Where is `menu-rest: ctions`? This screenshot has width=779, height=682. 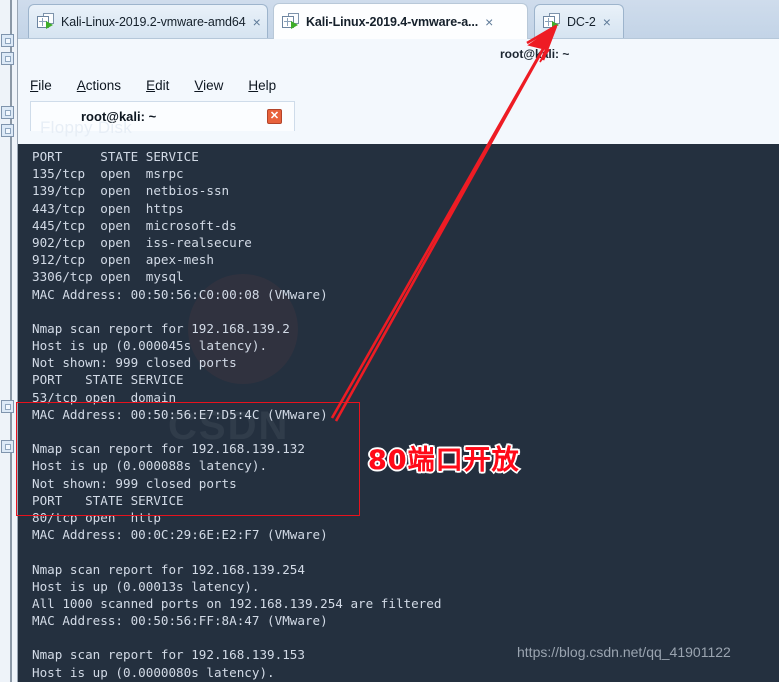
menu-rest: ctions is located at coordinates (103, 85).